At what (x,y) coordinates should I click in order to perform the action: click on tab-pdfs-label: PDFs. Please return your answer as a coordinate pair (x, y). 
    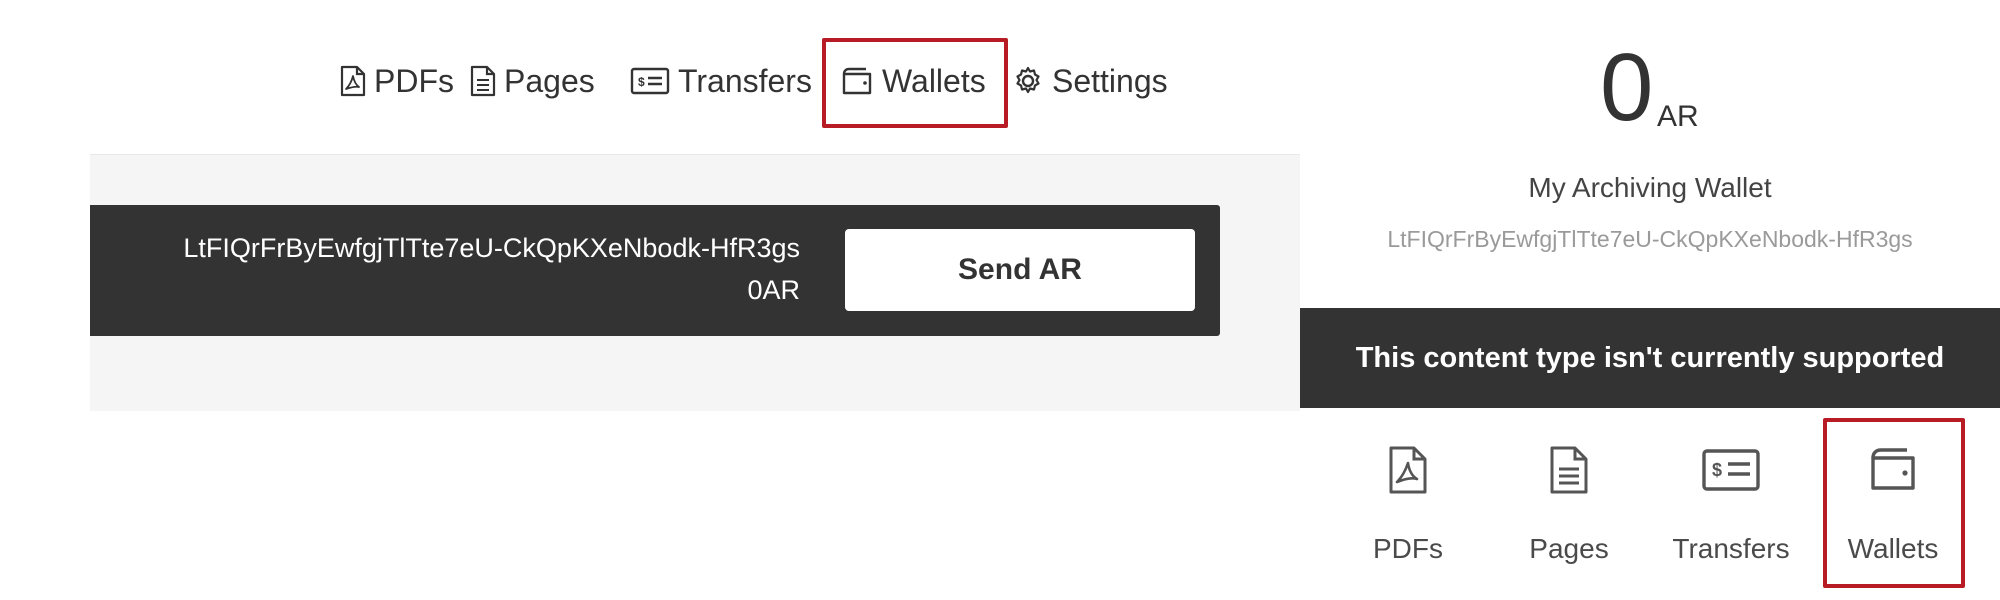
    Looking at the image, I should click on (1408, 548).